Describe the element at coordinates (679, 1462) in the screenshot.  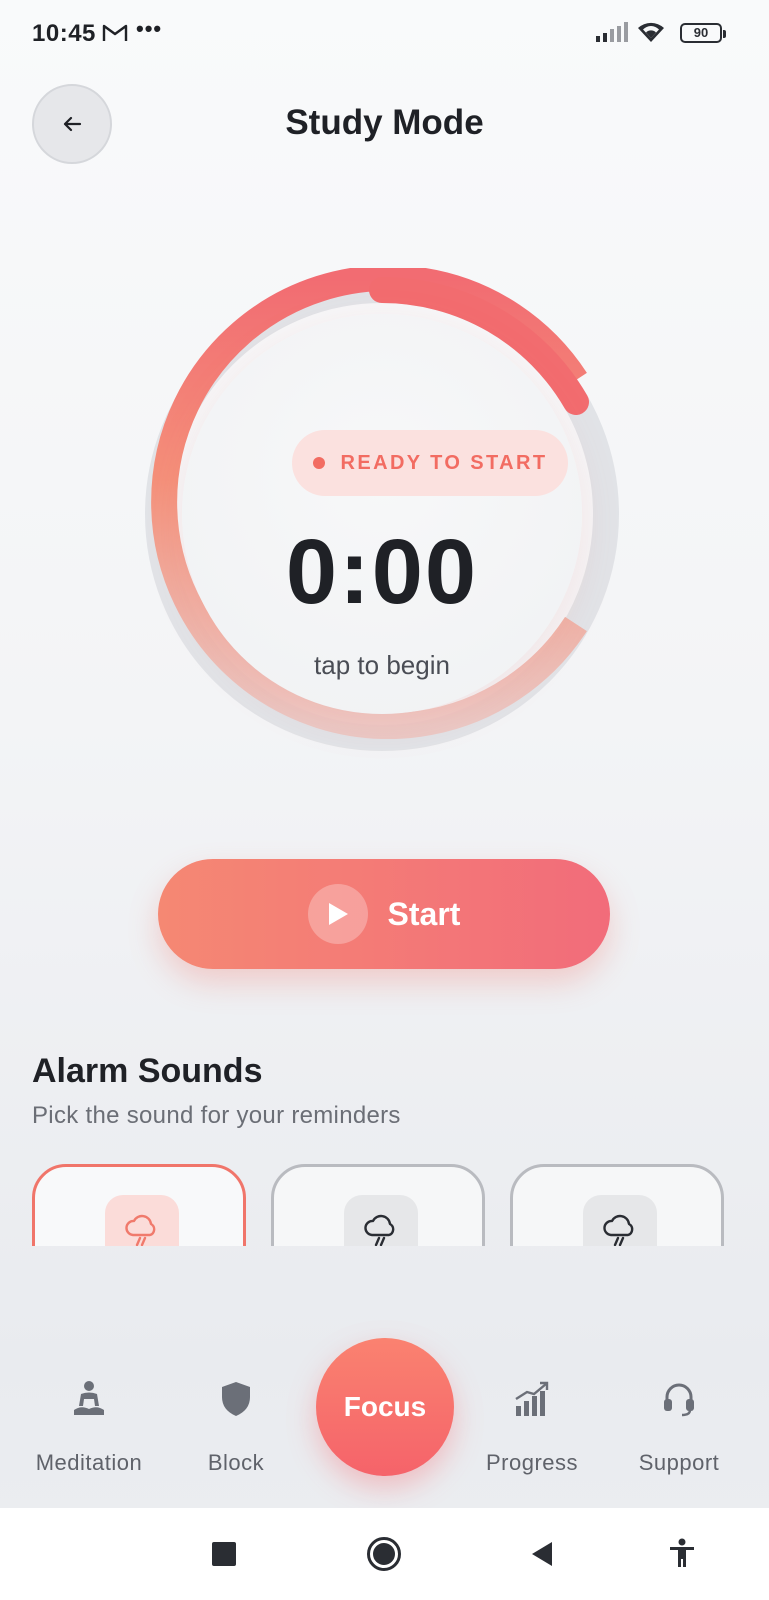
I see `nav-label-support: Support` at that location.